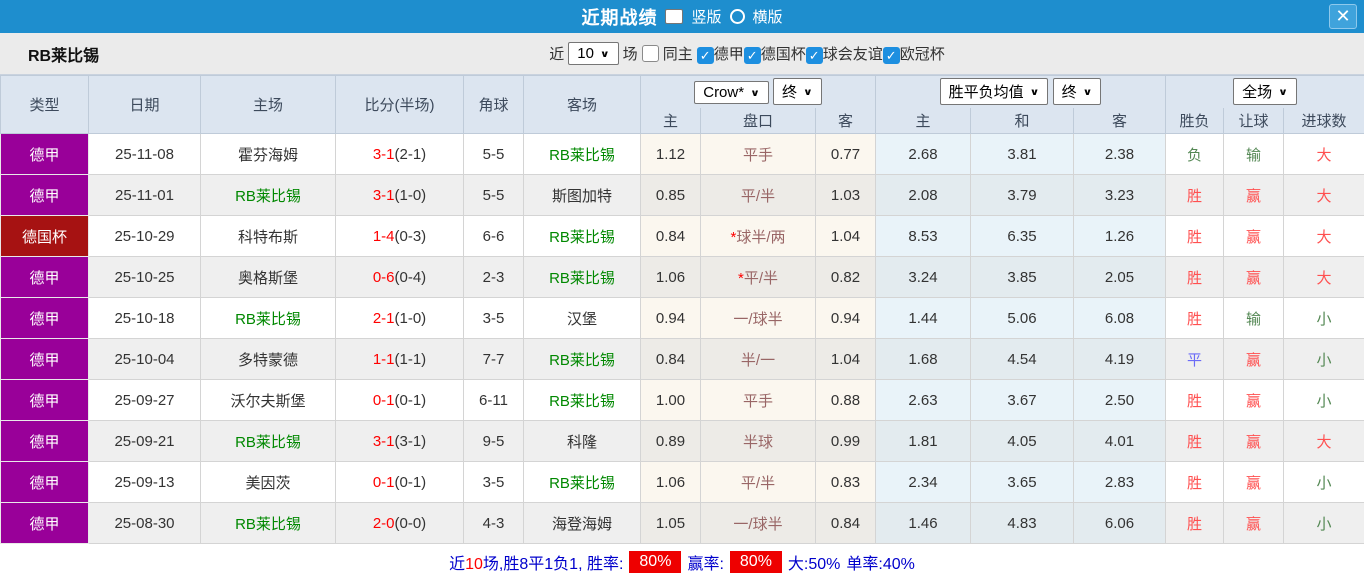 The width and height of the screenshot is (1364, 578). What do you see at coordinates (144, 236) in the screenshot?
I see `date-cell: 25-10-29` at bounding box center [144, 236].